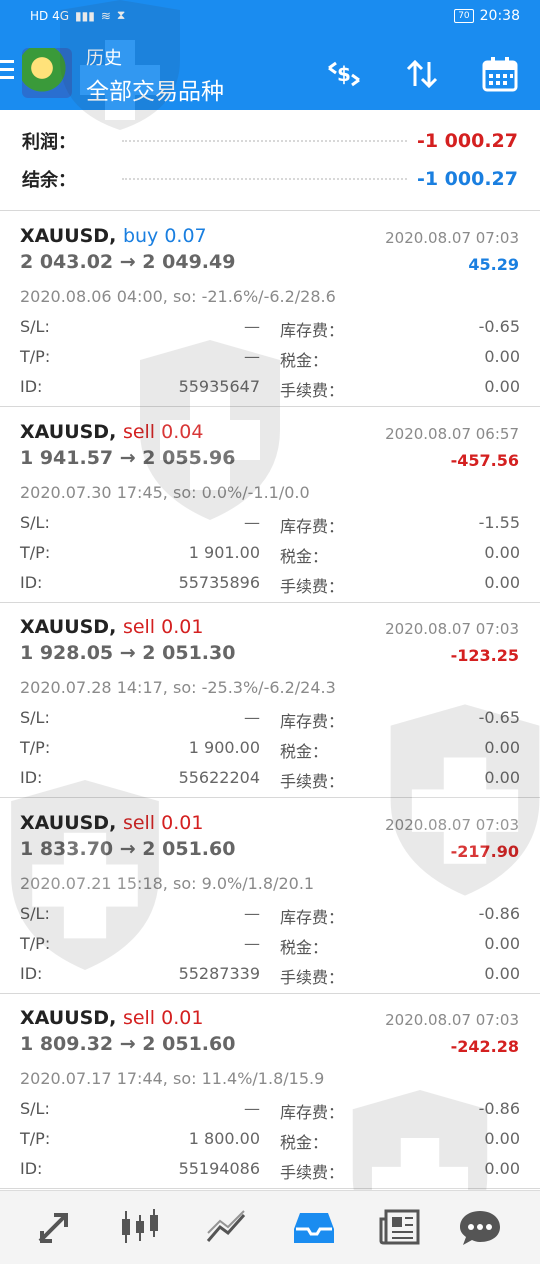 This screenshot has width=540, height=1264. Describe the element at coordinates (172, 1078) in the screenshot. I see `trade-open-info: 2020.07.17 17:44, so: 11.4%/1.8/15.9` at that location.